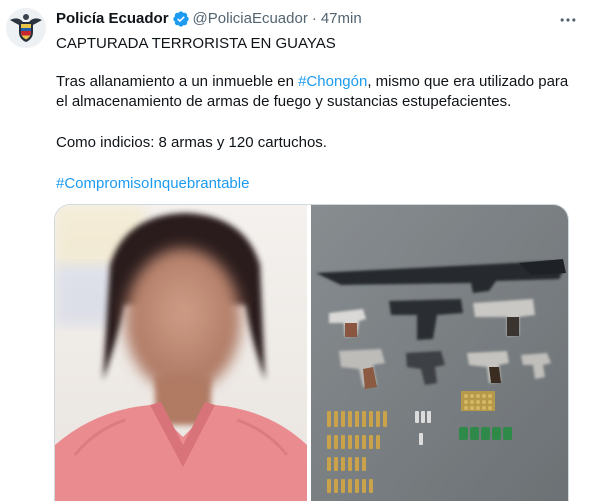 This screenshot has width=594, height=501. What do you see at coordinates (250, 19) in the screenshot?
I see `author-handle: @PoliciaEcuador` at bounding box center [250, 19].